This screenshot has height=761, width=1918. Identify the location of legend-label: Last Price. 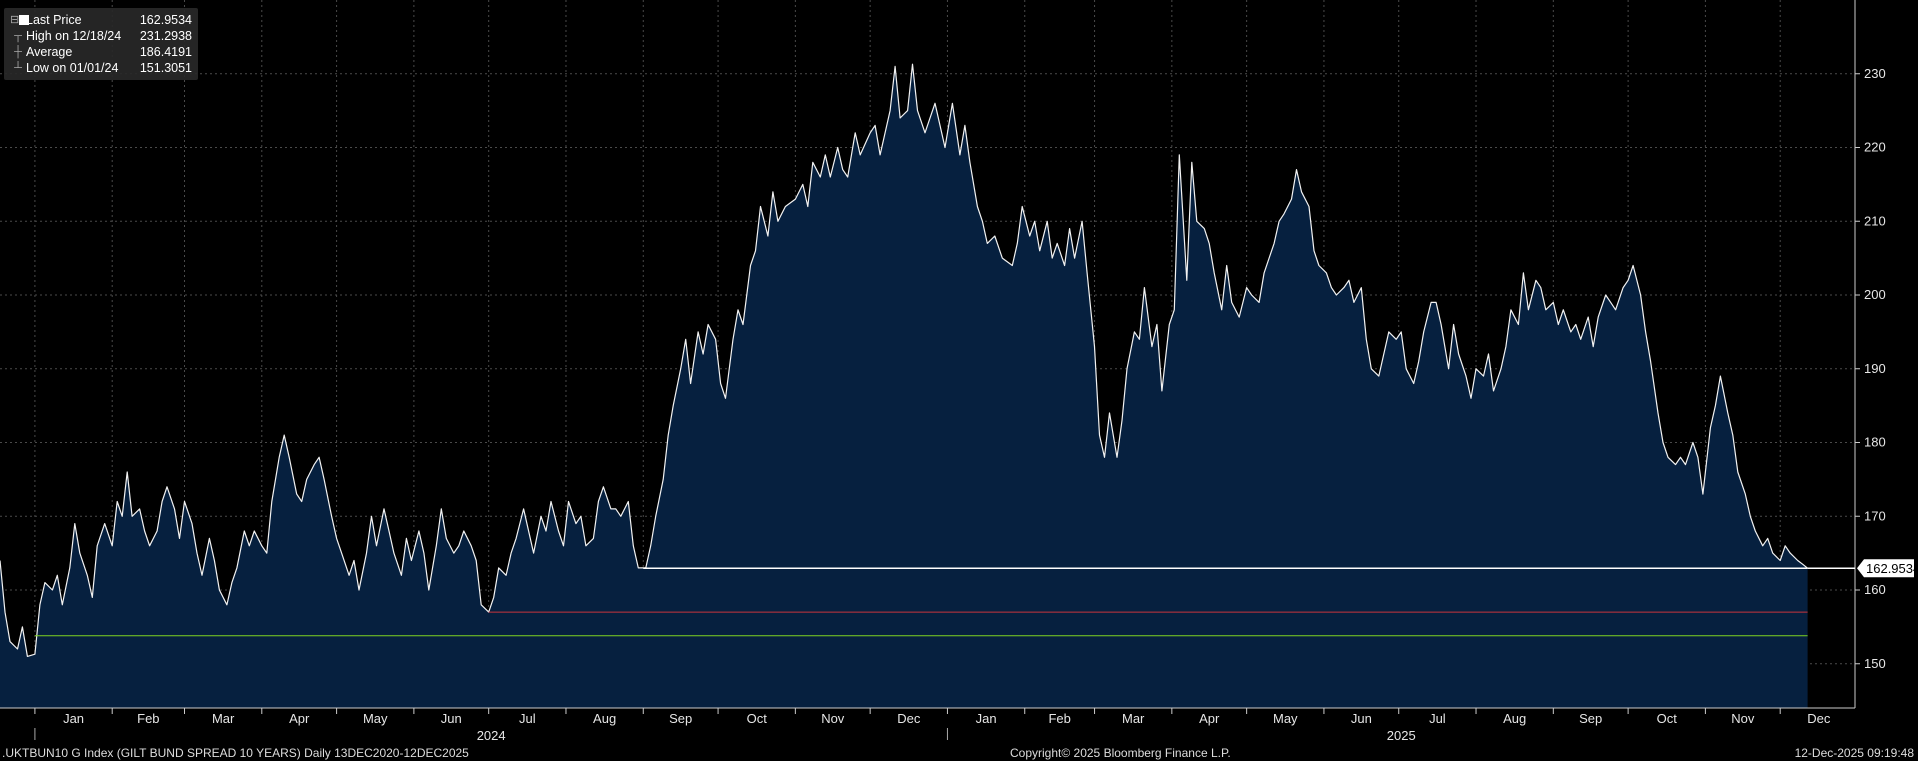
(54, 20).